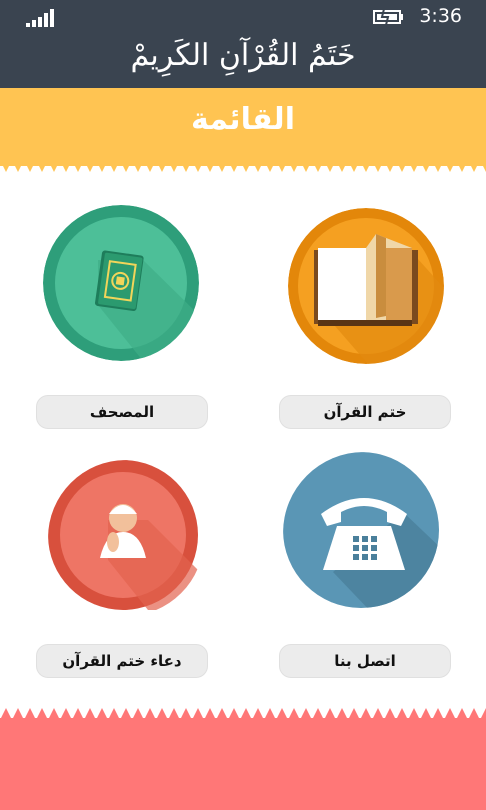 This screenshot has width=486, height=810. What do you see at coordinates (365, 661) in the screenshot?
I see `contact-label: اتصل بنا` at bounding box center [365, 661].